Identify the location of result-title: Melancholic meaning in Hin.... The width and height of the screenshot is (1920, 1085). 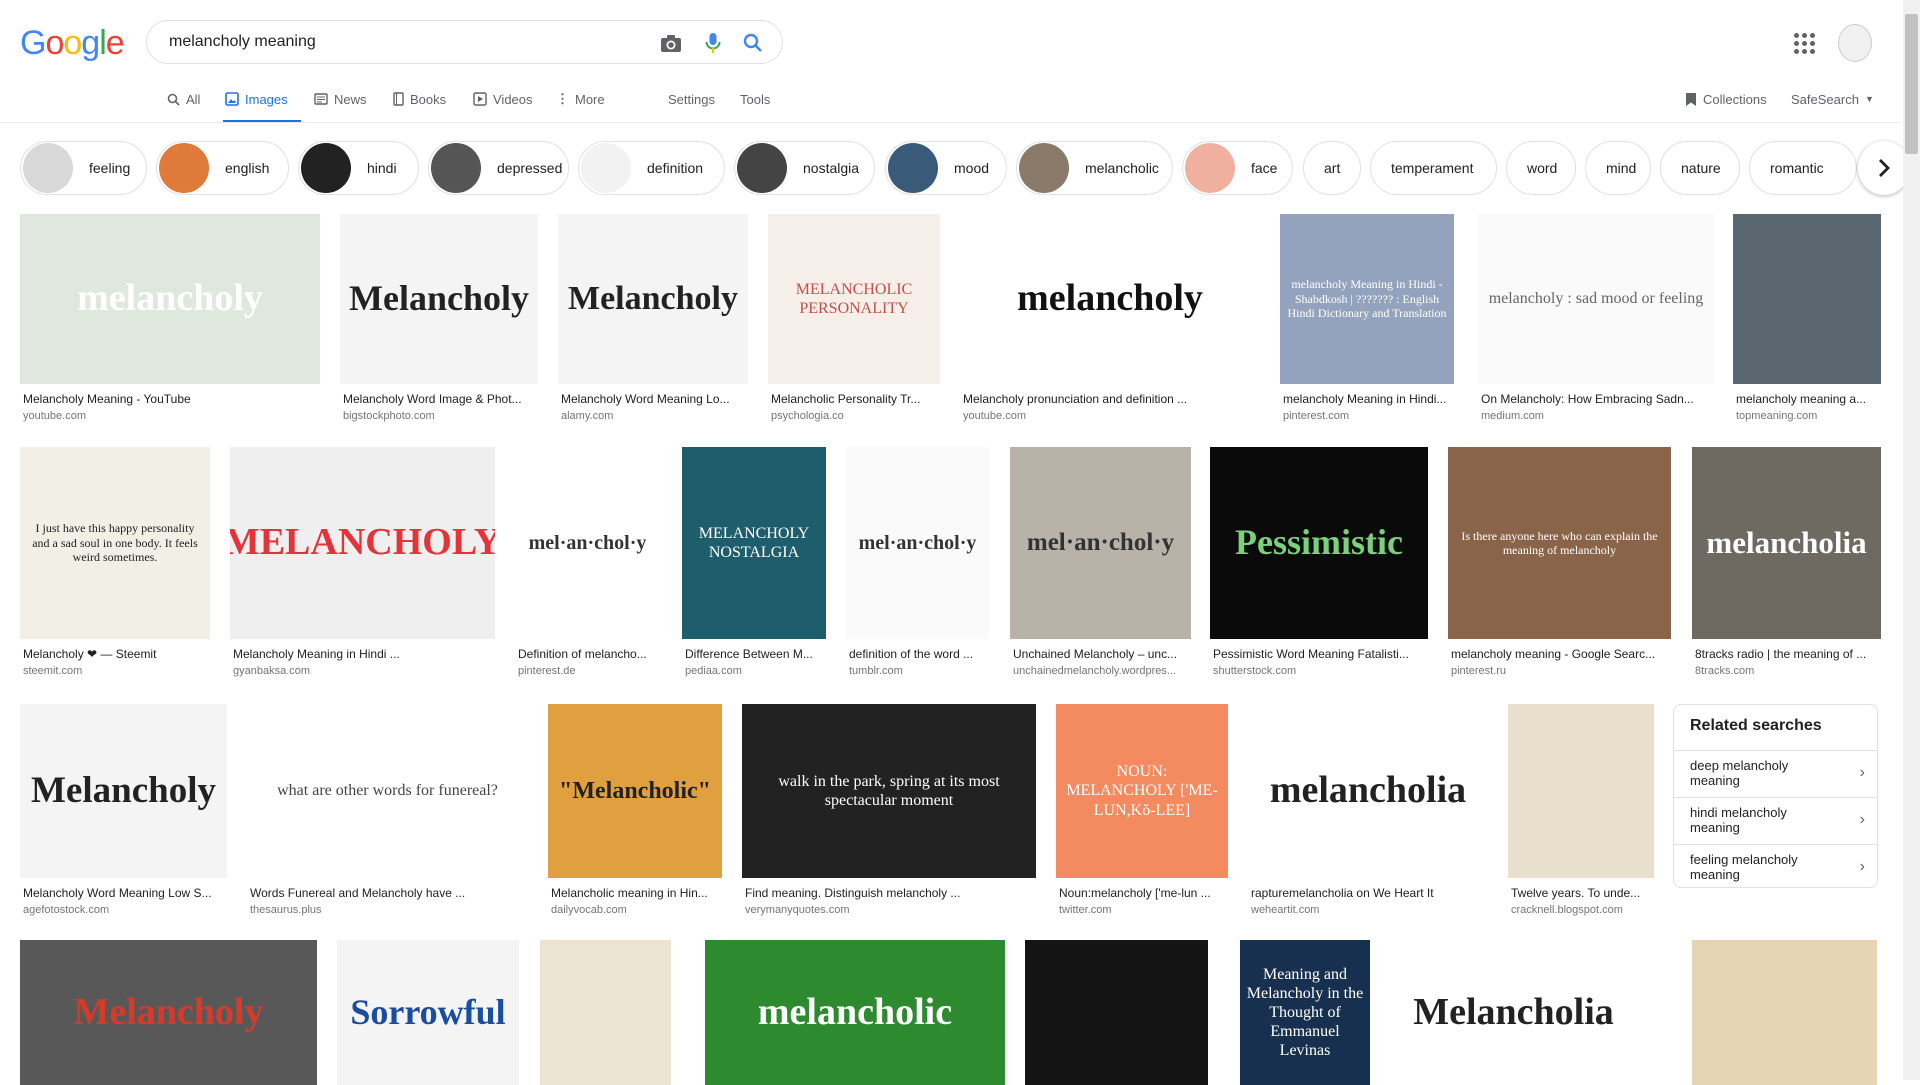
(636, 893).